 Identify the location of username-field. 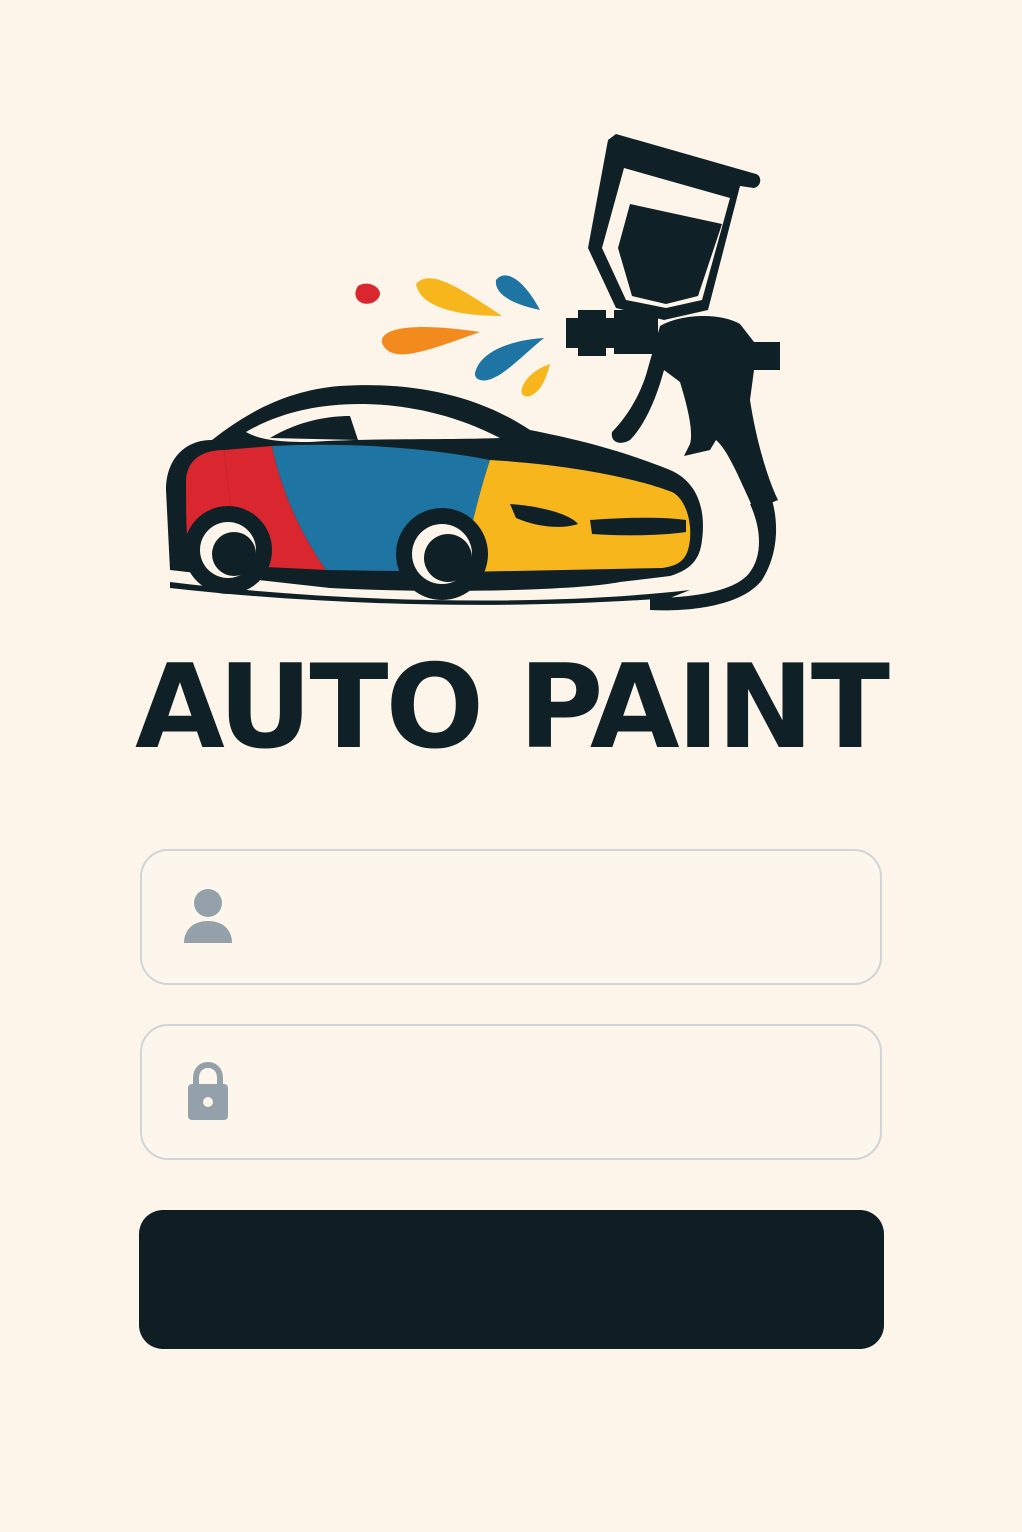
(511, 917).